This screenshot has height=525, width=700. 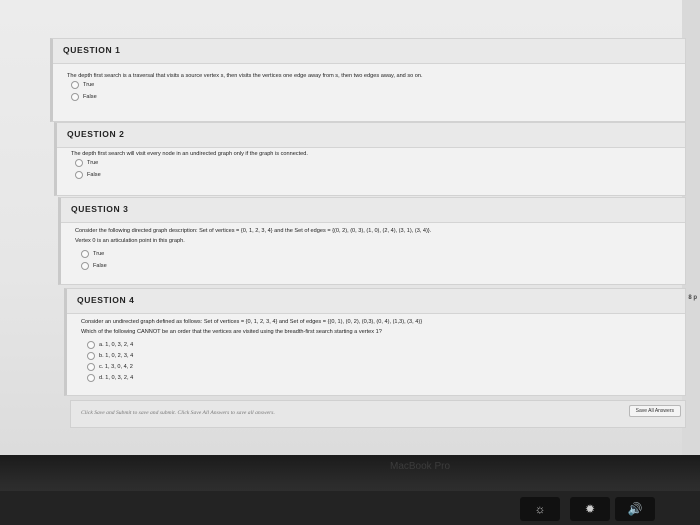 What do you see at coordinates (86, 163) in the screenshot?
I see `question-2-option-true: True` at bounding box center [86, 163].